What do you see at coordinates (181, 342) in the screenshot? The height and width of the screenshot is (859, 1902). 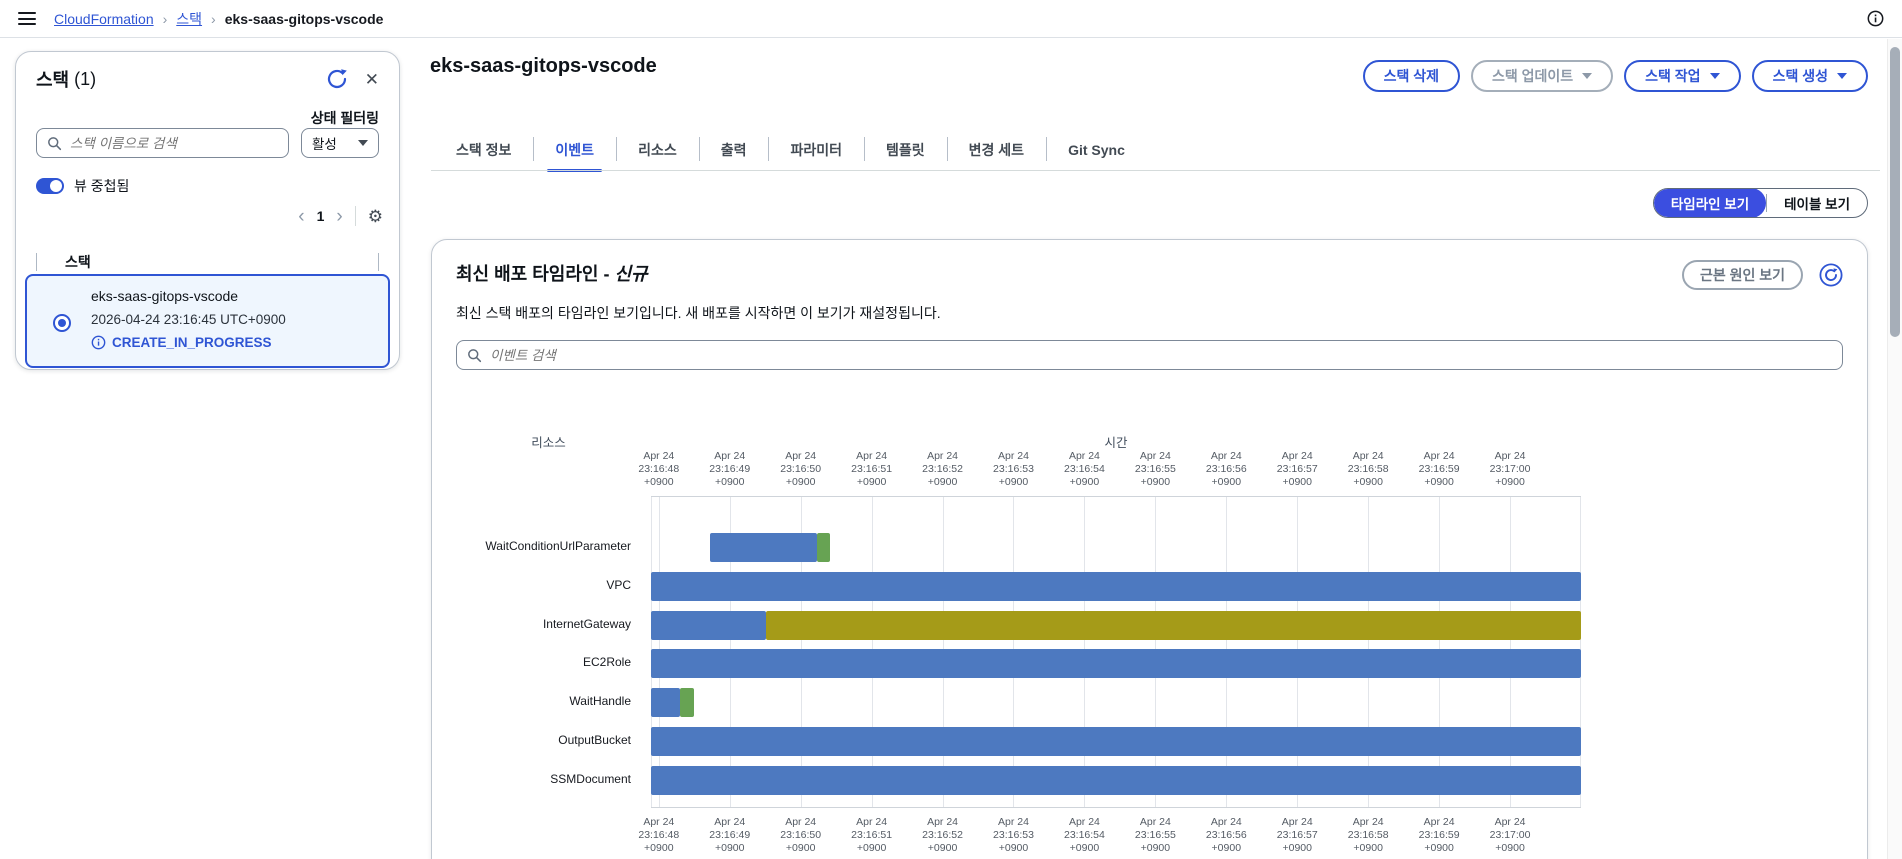 I see `stack-status-link: CREATE_IN_PROGRESS` at bounding box center [181, 342].